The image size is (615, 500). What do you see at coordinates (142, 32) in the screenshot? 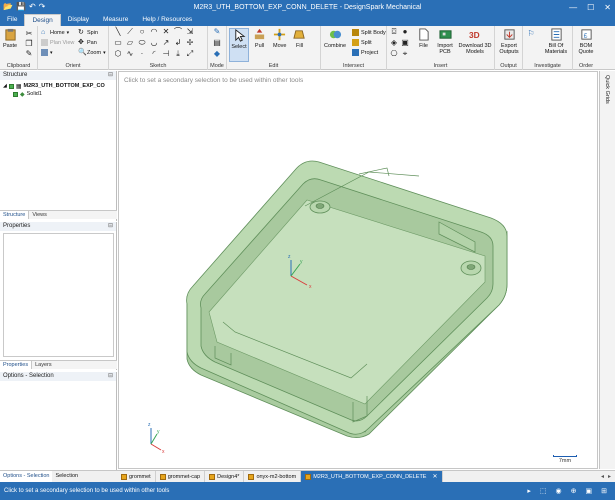
I see `circle-icon: ○` at bounding box center [142, 32].